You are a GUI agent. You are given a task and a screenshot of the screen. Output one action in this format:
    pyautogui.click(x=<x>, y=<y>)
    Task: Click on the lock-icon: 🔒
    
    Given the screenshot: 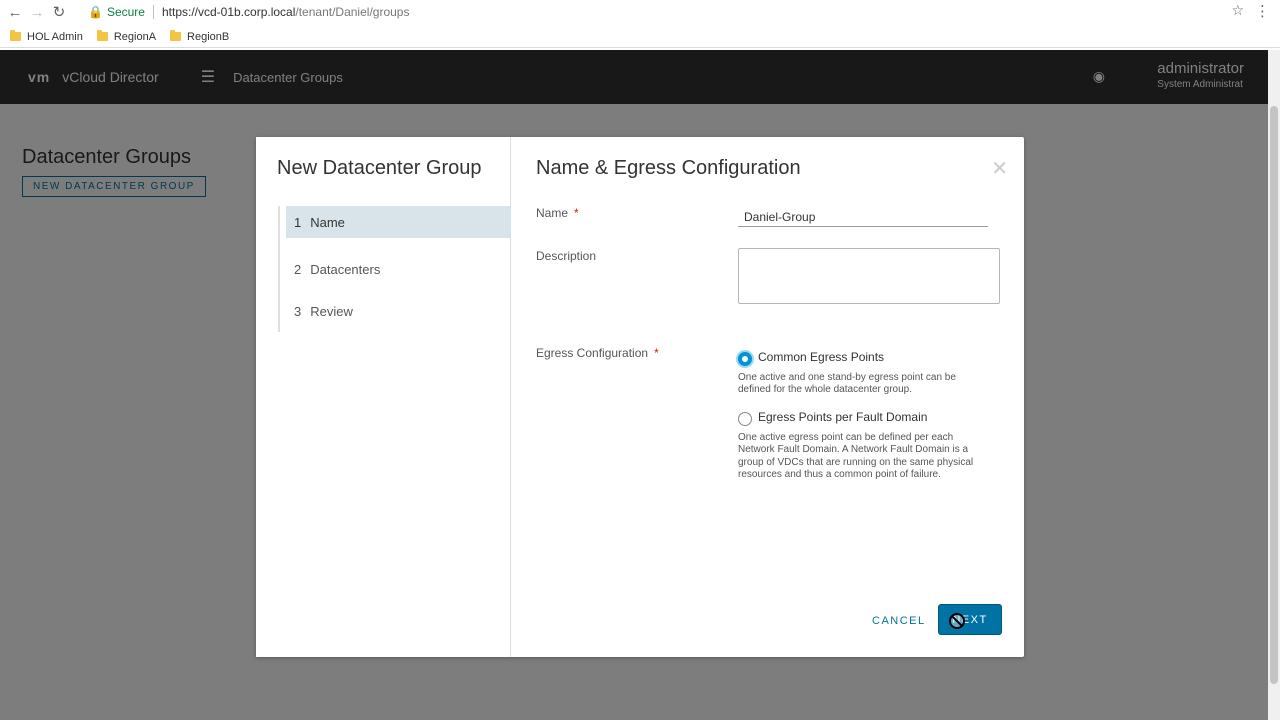 What is the action you would take?
    pyautogui.click(x=95, y=12)
    